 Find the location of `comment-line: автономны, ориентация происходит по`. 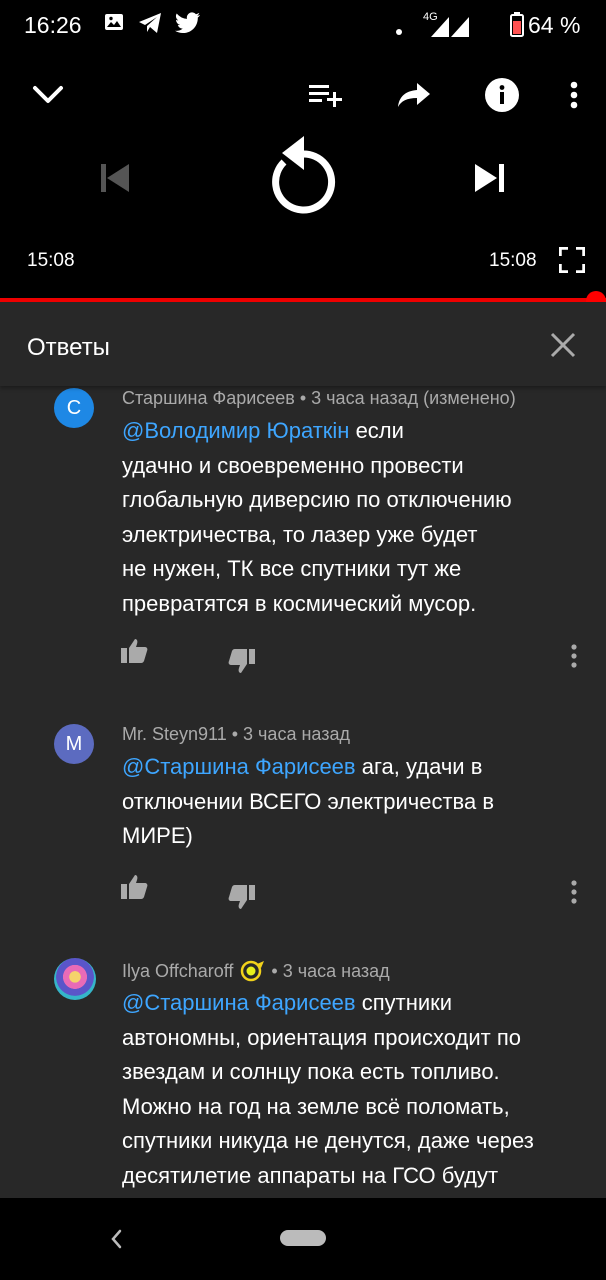

comment-line: автономны, ориентация происходит по is located at coordinates (321, 1037).